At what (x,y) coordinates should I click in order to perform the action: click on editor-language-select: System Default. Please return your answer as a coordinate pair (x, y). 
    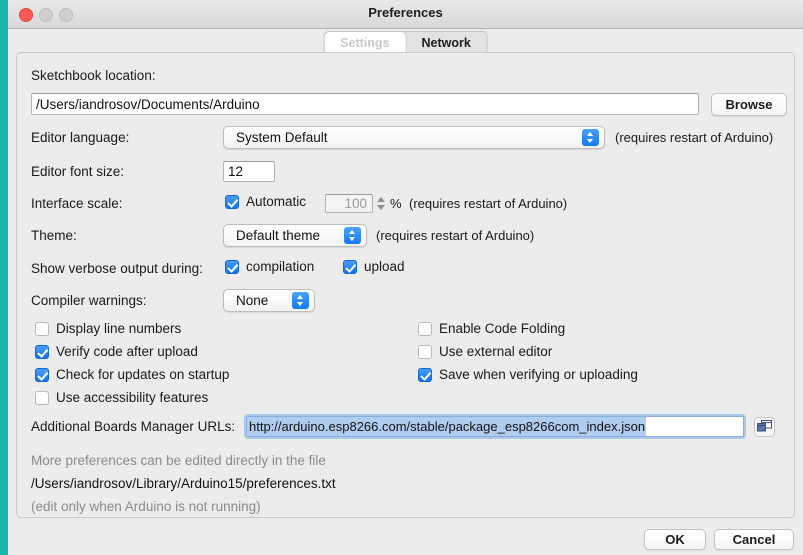
    Looking at the image, I should click on (414, 137).